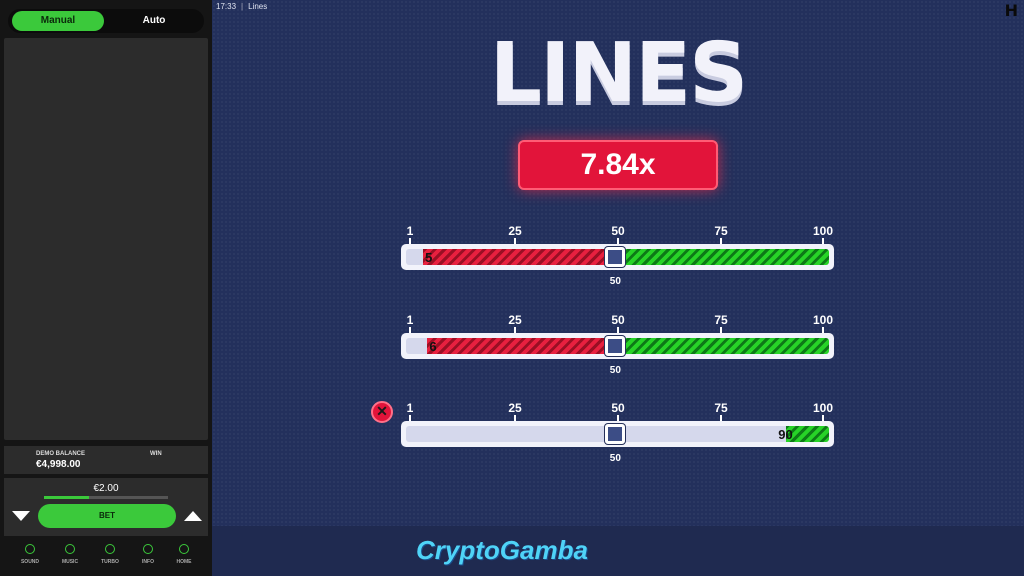 Image resolution: width=1024 pixels, height=576 pixels. Describe the element at coordinates (107, 516) in the screenshot. I see `bet-button: BET` at that location.